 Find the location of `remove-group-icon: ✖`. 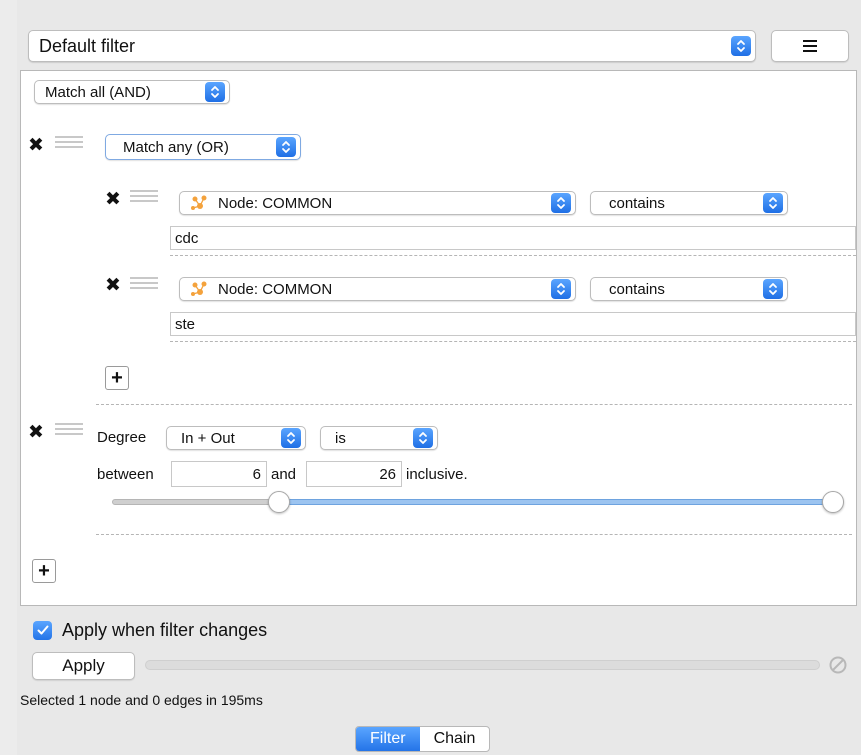

remove-group-icon: ✖ is located at coordinates (37, 145).